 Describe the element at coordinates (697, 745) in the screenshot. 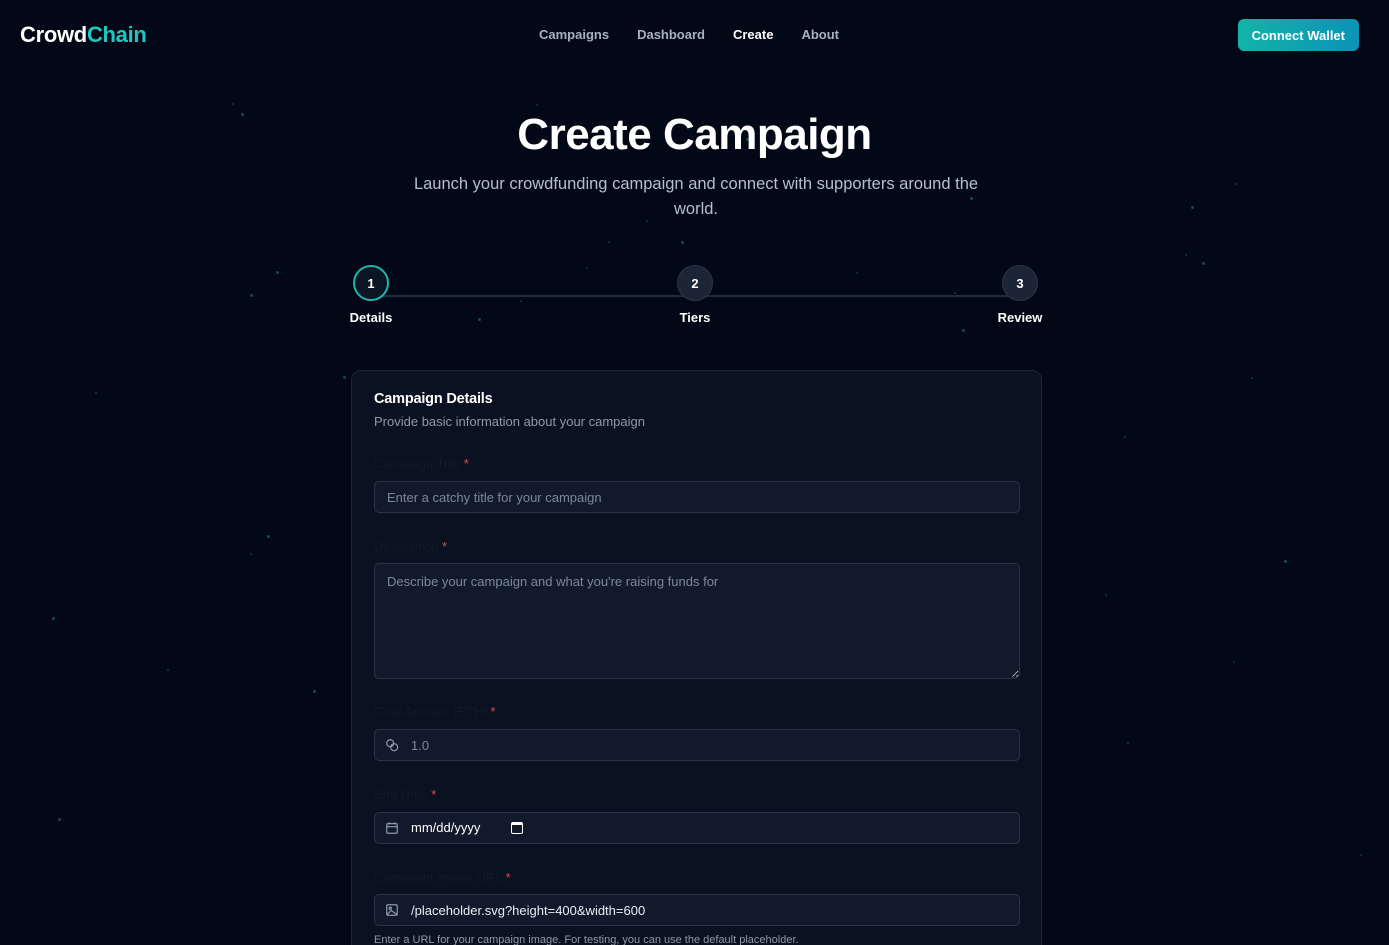

I see `goal-amount-input` at that location.